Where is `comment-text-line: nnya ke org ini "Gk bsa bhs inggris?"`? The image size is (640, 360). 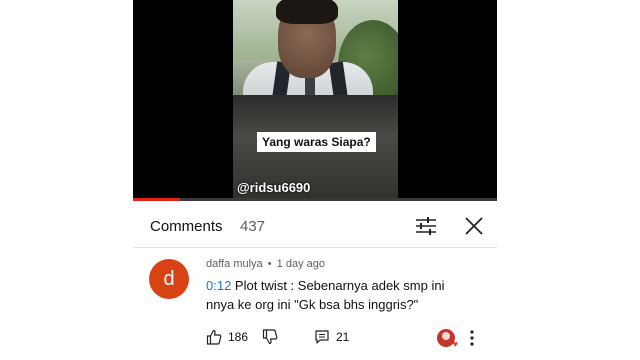
comment-text-line: nnya ke org ini "Gk bsa bhs inggris?" is located at coordinates (312, 304).